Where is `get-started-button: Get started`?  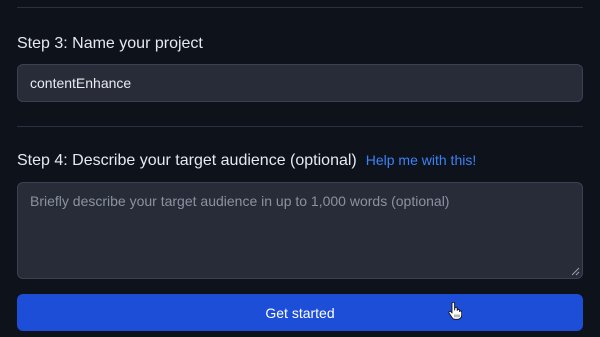 get-started-button: Get started is located at coordinates (300, 312).